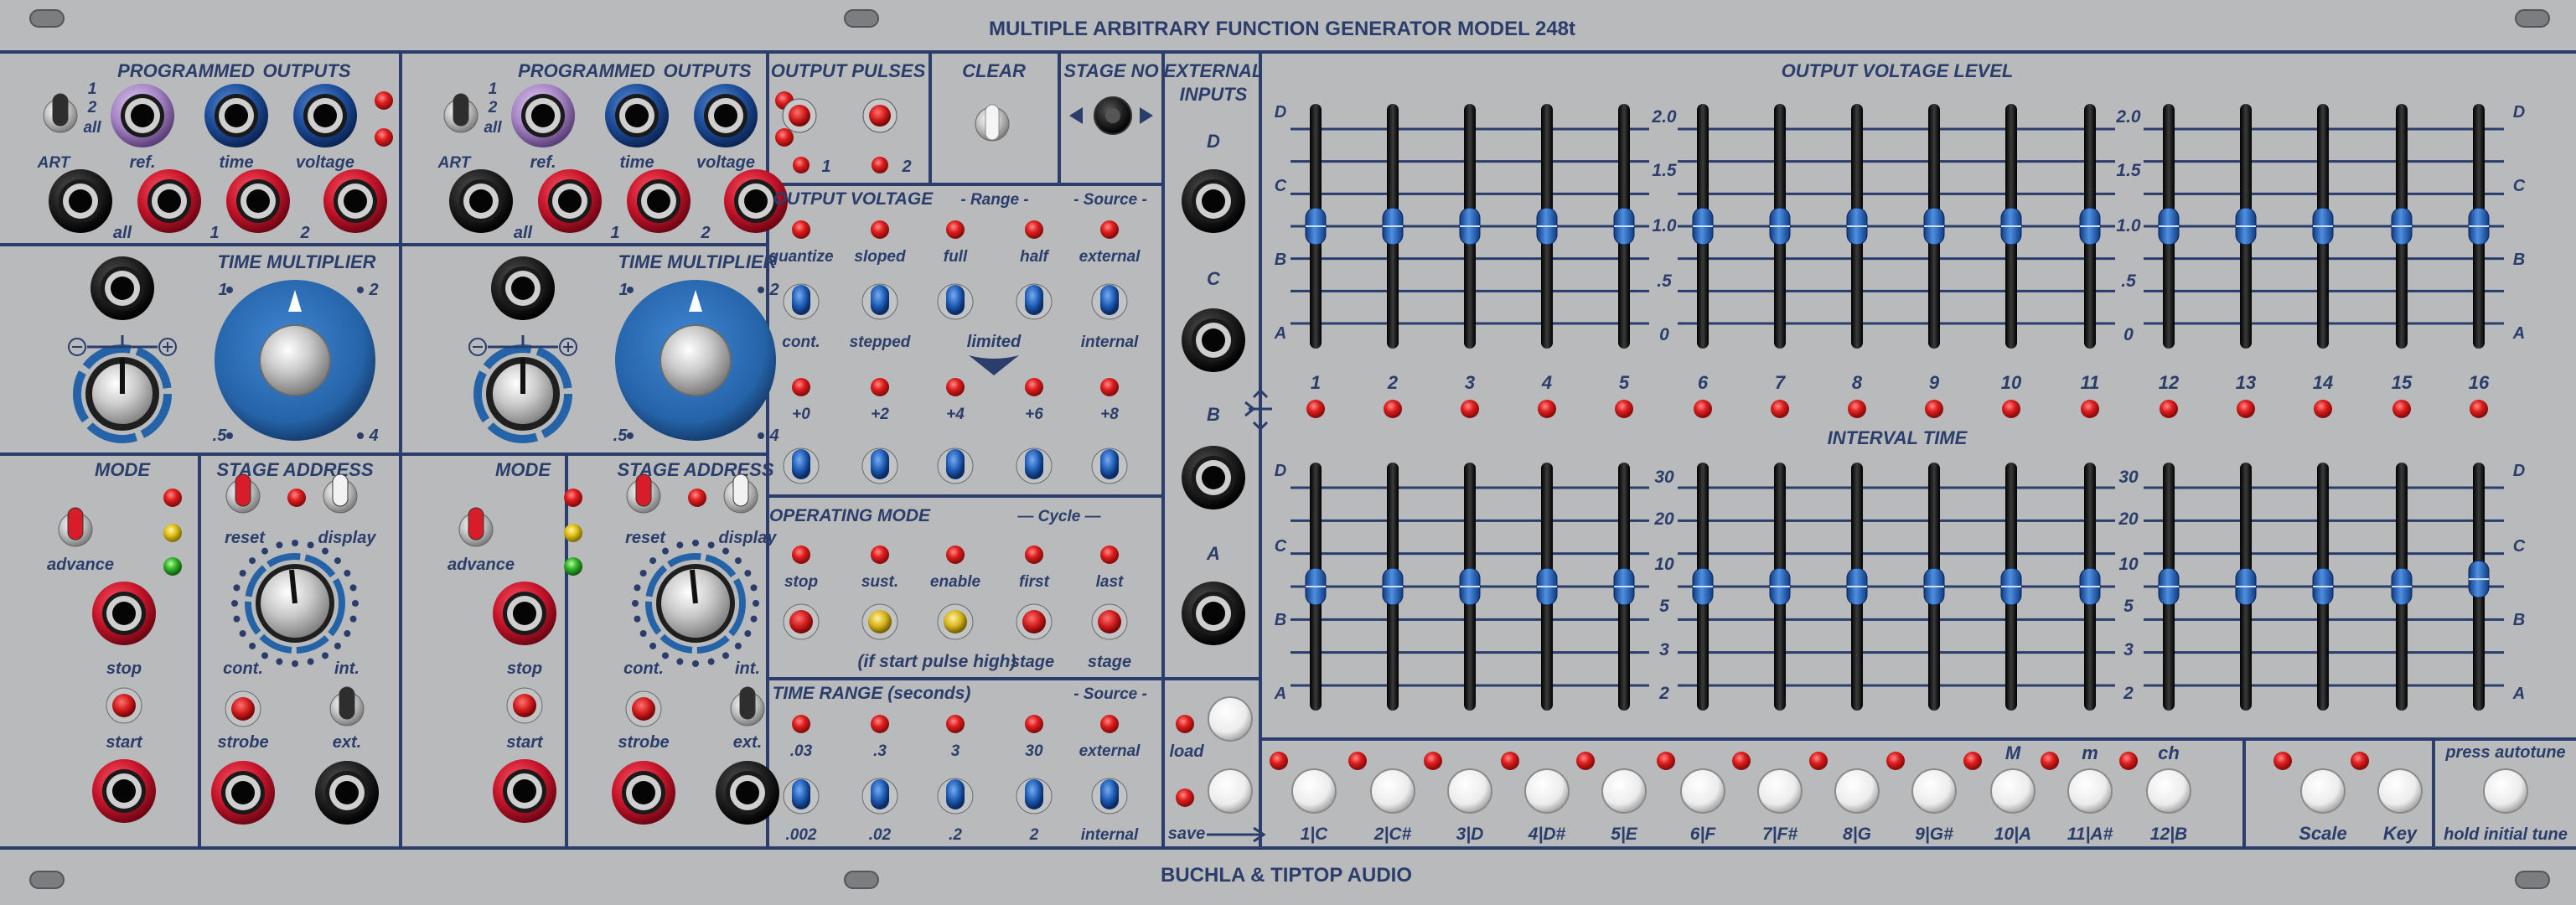 This screenshot has height=905, width=2576. What do you see at coordinates (242, 742) in the screenshot?
I see `strobe-label: strobe` at bounding box center [242, 742].